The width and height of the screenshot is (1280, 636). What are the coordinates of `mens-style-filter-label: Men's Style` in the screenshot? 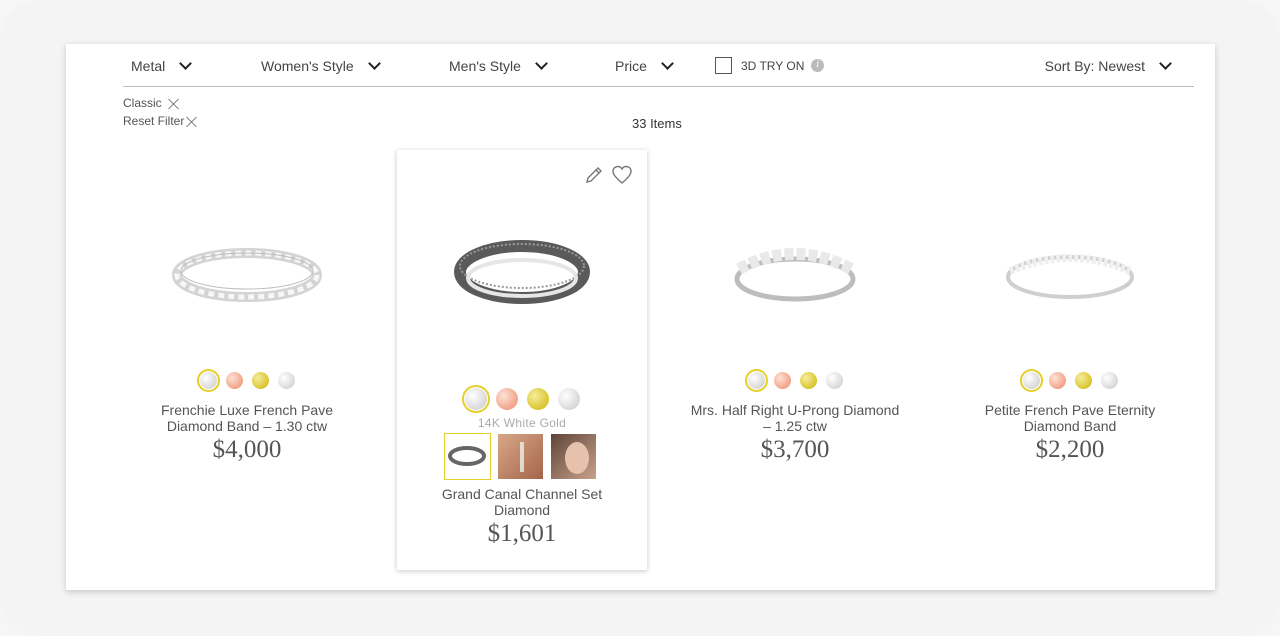 It's located at (485, 66).